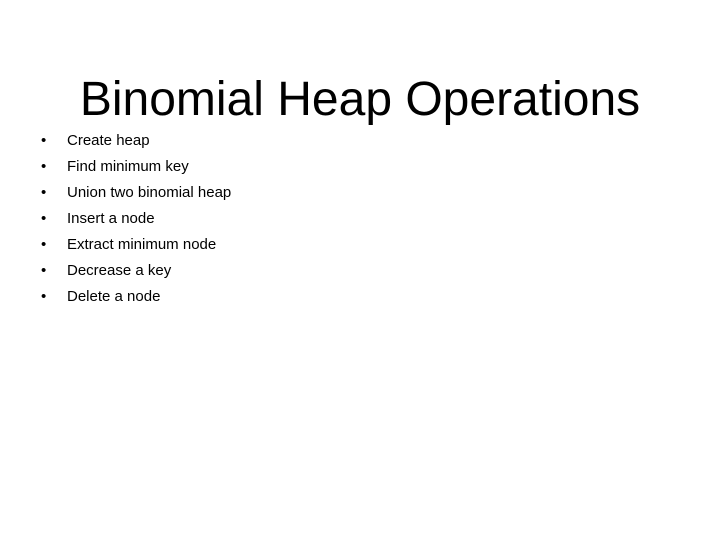  I want to click on list-item-label: Union two binomial heap, so click(149, 192).